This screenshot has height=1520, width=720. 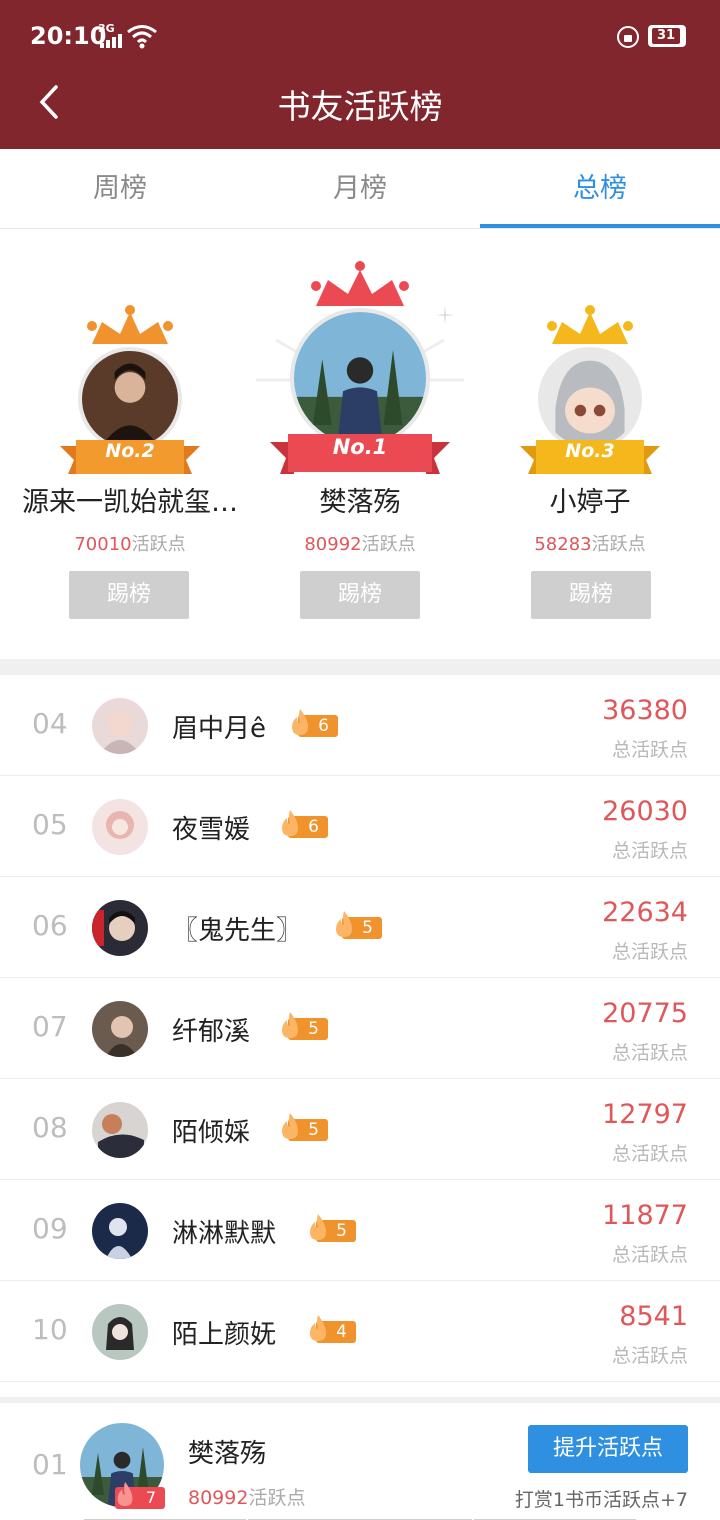 I want to click on user-name: 樊落殇, so click(x=360, y=502).